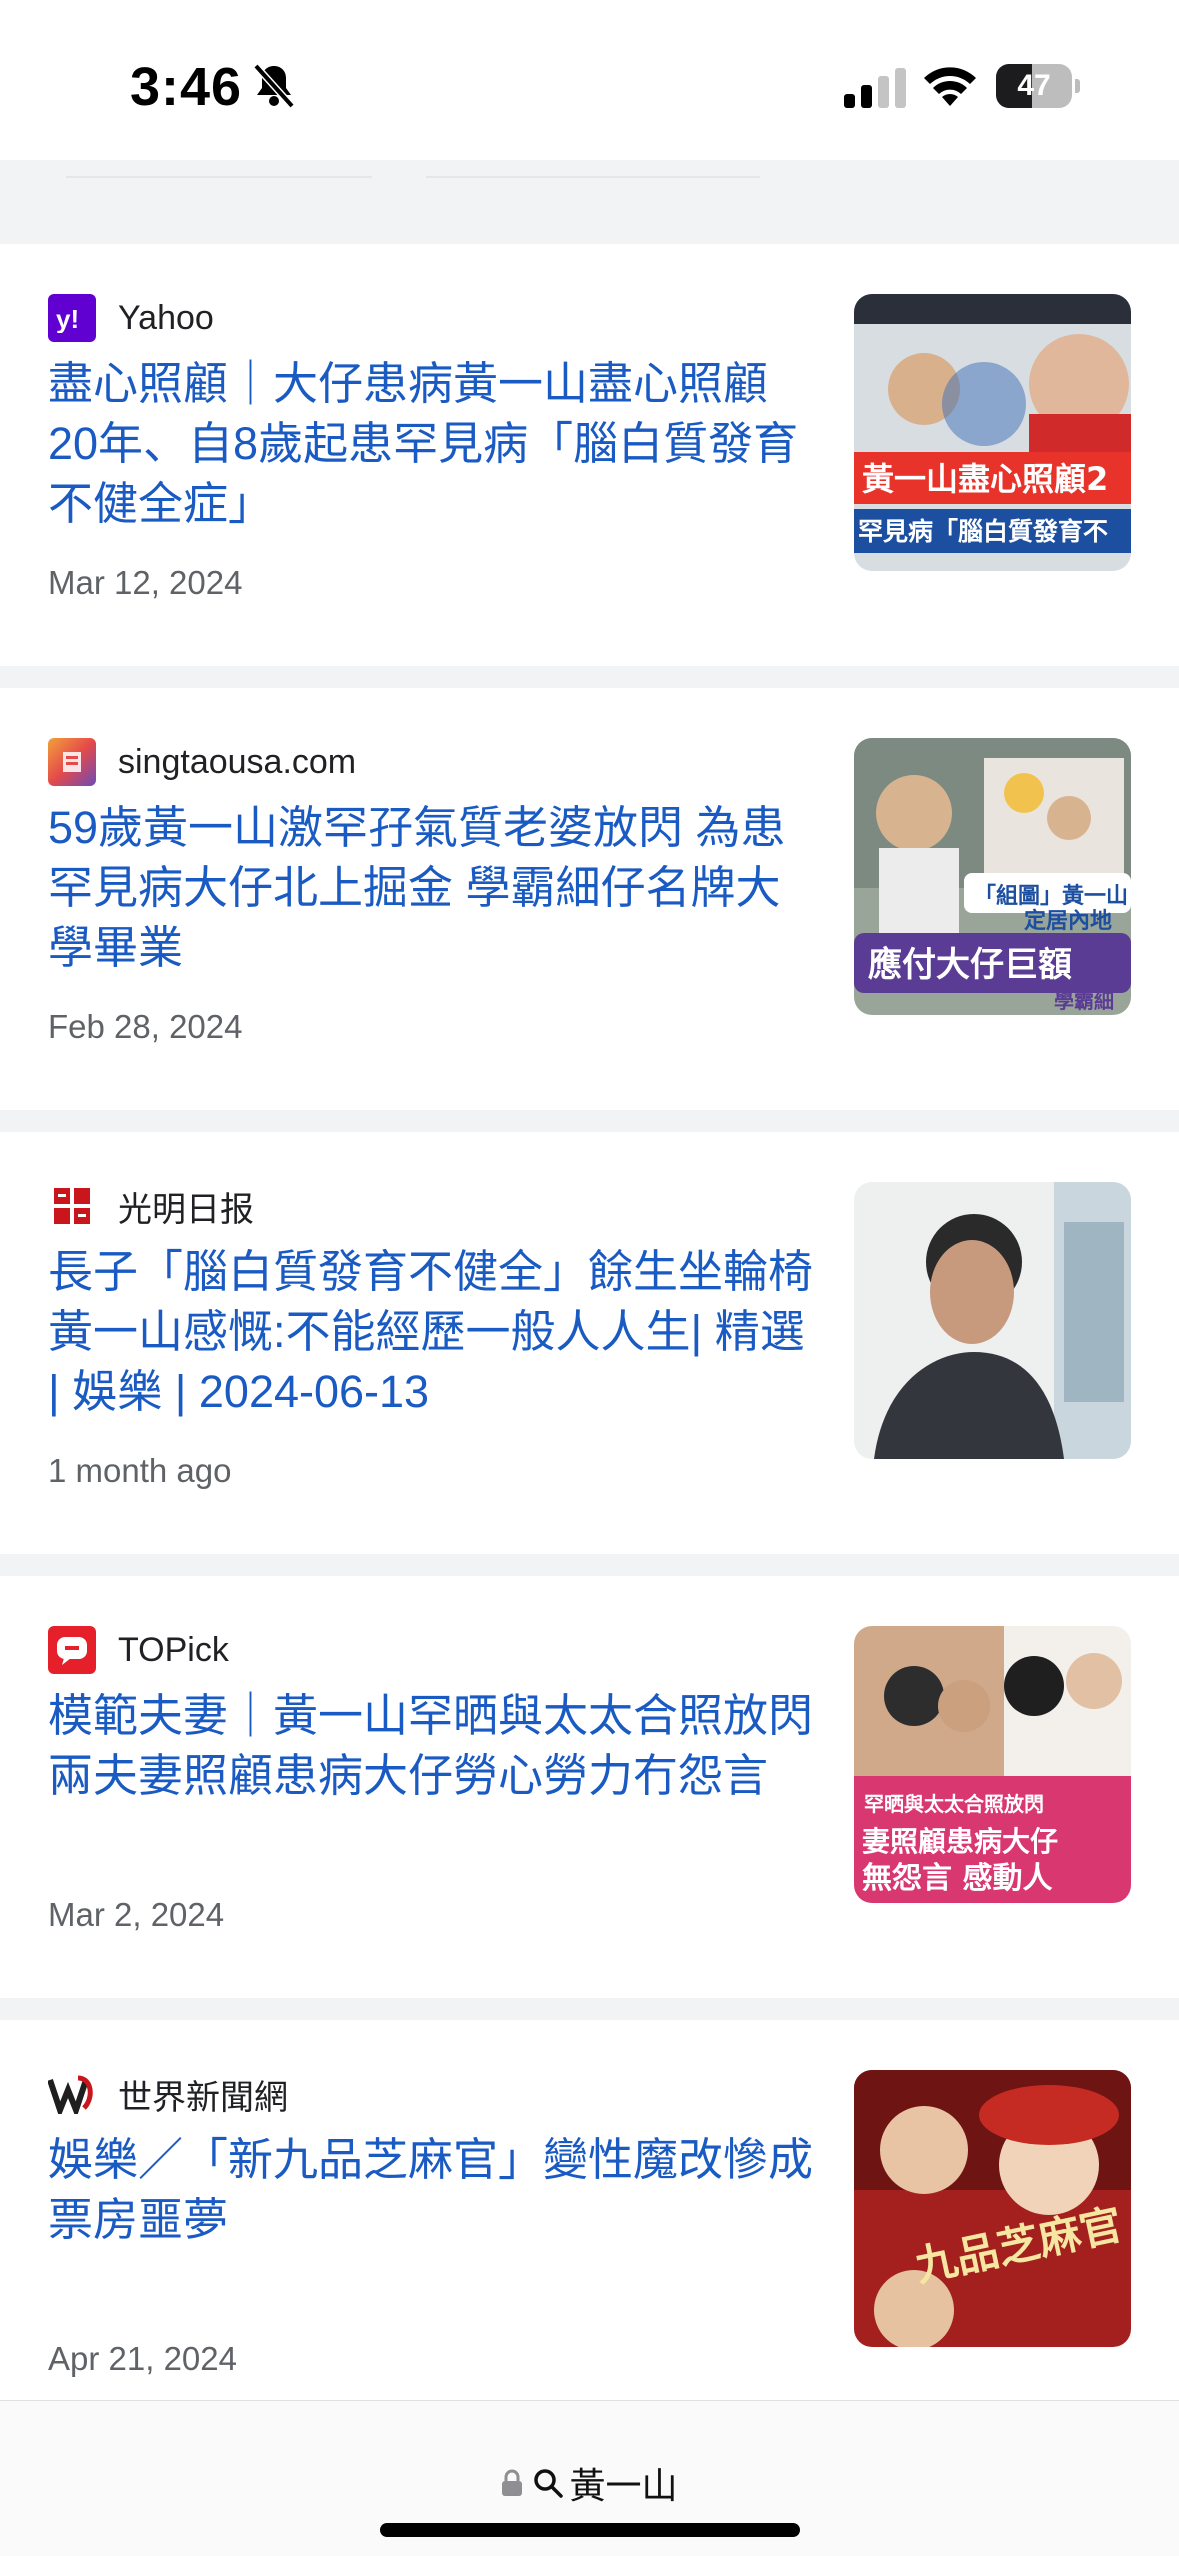  Describe the element at coordinates (140, 1470) in the screenshot. I see `news-date: 1 month ago` at that location.